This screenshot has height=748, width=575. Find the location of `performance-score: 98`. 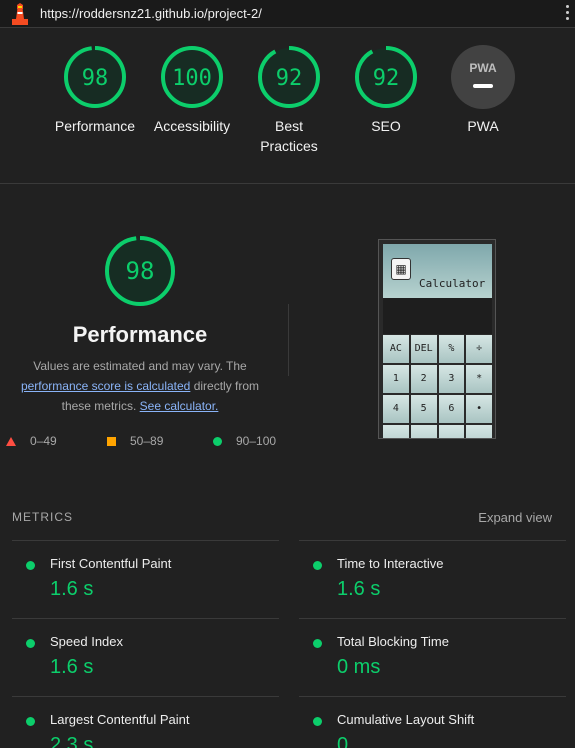

performance-score: 98 is located at coordinates (140, 271).